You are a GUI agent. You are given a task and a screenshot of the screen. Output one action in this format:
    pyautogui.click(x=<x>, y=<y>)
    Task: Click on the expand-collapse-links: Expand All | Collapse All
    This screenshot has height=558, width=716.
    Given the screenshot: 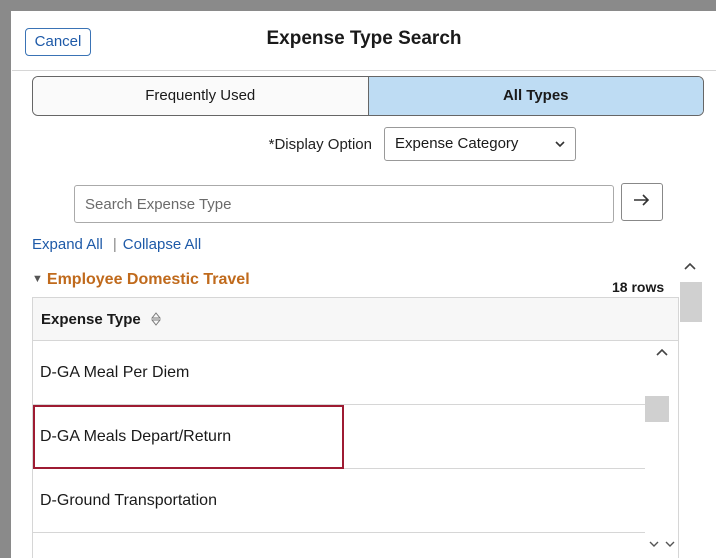 What is the action you would take?
    pyautogui.click(x=116, y=244)
    